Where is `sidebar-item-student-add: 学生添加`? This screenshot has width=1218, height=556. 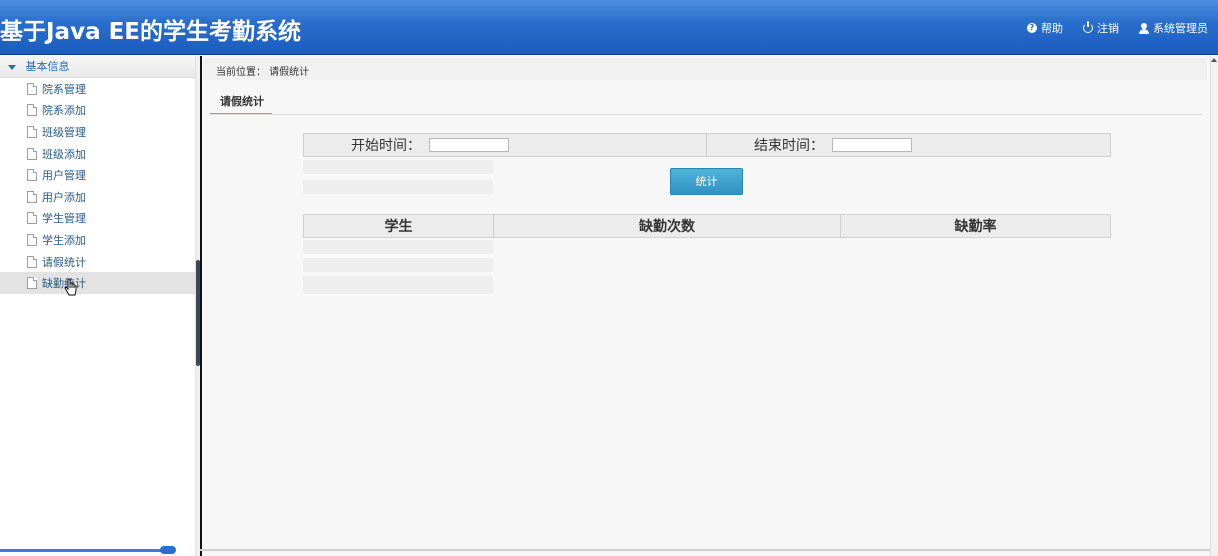
sidebar-item-student-add: 学生添加 is located at coordinates (97, 240).